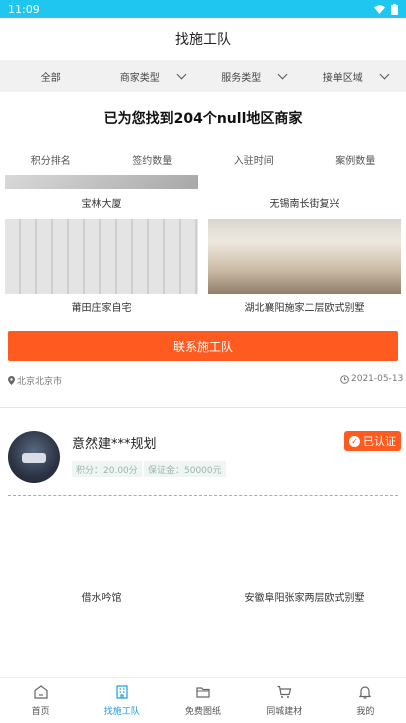 This screenshot has height=723, width=406. What do you see at coordinates (40, 700) in the screenshot?
I see `tab-home: 首页` at bounding box center [40, 700].